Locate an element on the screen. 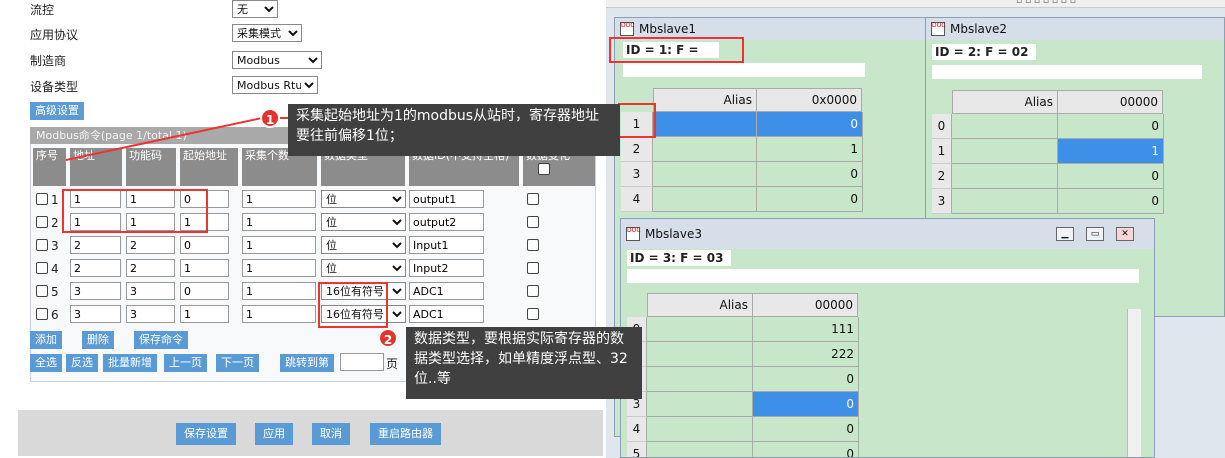 This screenshot has height=458, width=1225. tip-1: 采集起始地址为1的modbus从站时，寄存器地址要往前偏移1位； is located at coordinates (454, 130).